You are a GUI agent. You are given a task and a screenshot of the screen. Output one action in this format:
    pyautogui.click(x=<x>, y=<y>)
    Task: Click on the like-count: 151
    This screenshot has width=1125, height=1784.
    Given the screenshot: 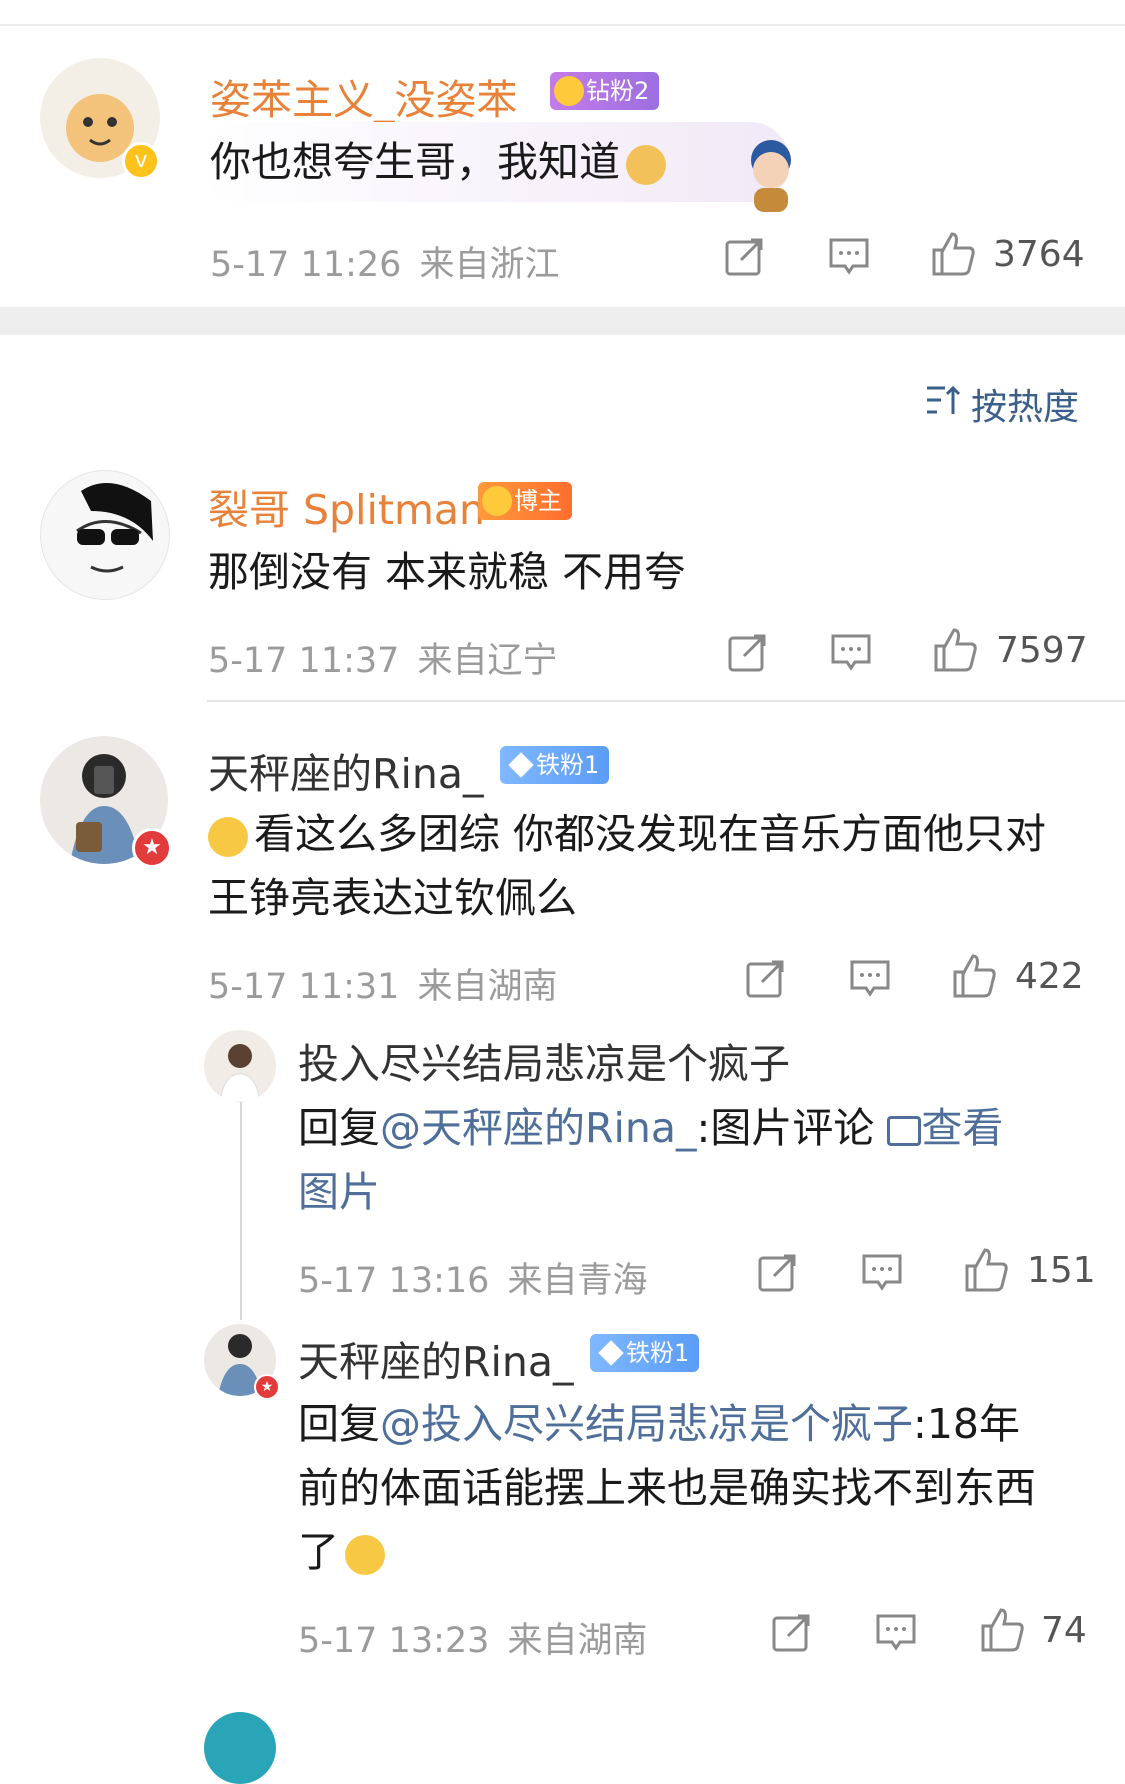 What is the action you would take?
    pyautogui.click(x=1061, y=1270)
    